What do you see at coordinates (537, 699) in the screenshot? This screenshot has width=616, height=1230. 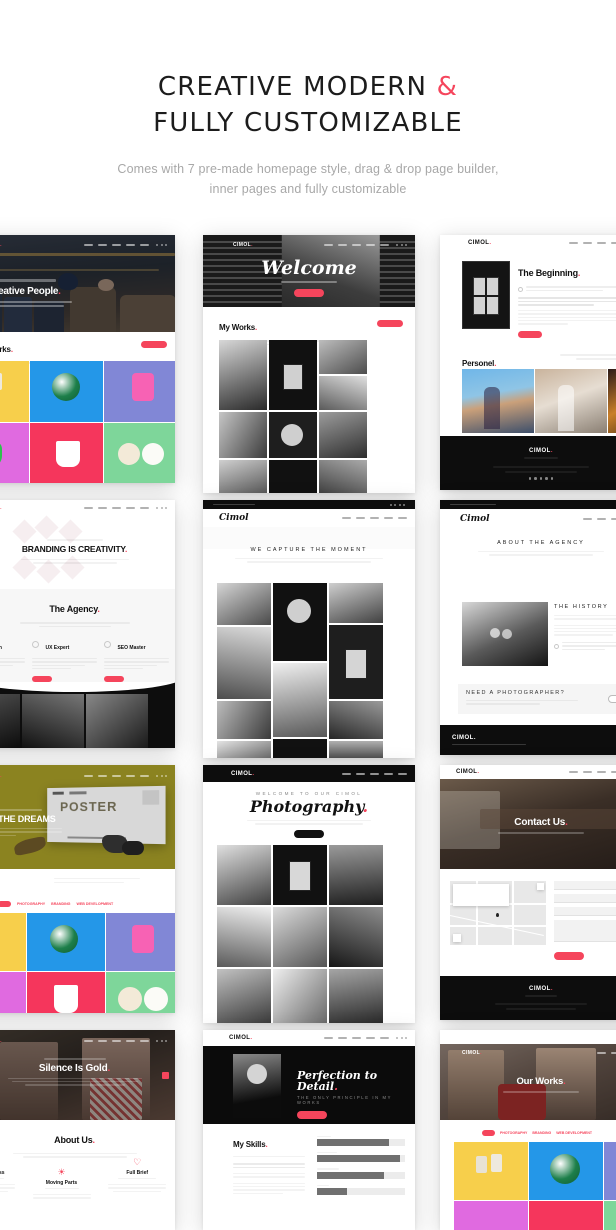 I see `photographer-cta: NEED A PHOTOGRAPHER?` at bounding box center [537, 699].